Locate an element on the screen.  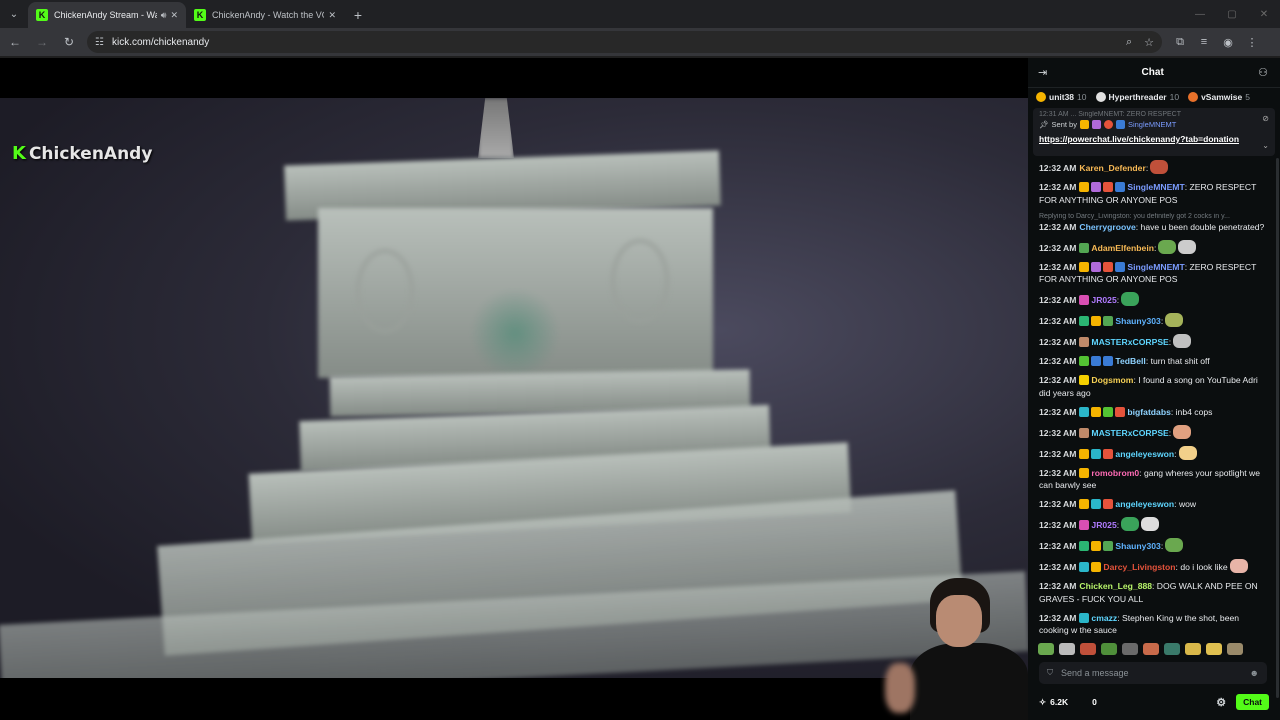
back-button: ← is located at coordinates (15, 42).